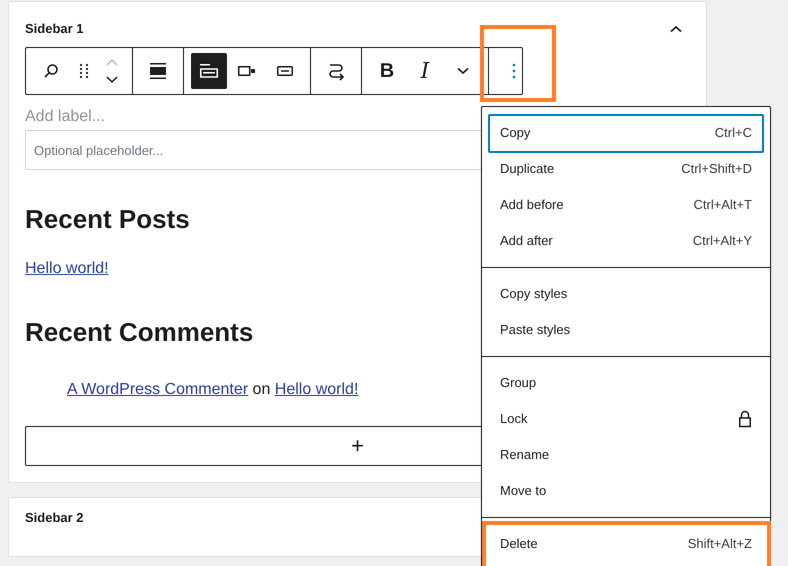 Image resolution: width=788 pixels, height=566 pixels. What do you see at coordinates (626, 544) in the screenshot?
I see `menu-item: Delete Shift+Alt+Z` at bounding box center [626, 544].